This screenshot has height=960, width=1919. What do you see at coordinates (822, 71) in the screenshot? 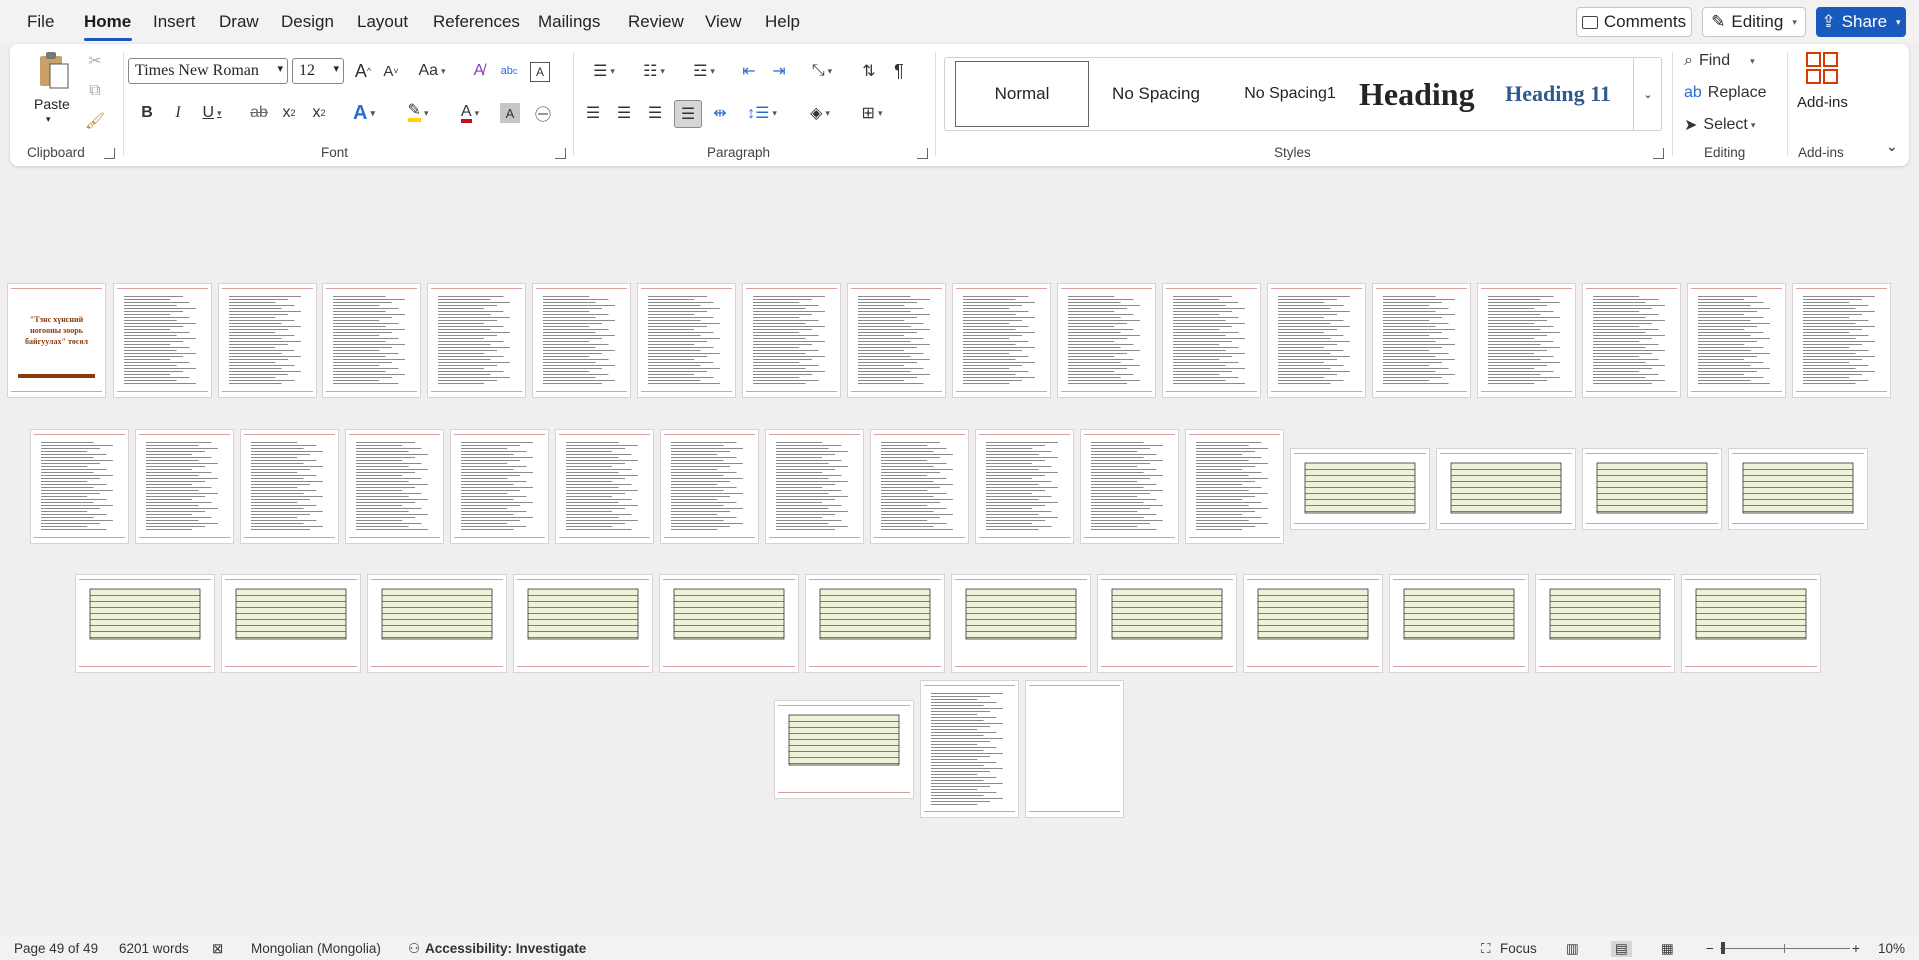
I see `text-direction-icon: ⤡ ▾` at bounding box center [822, 71].